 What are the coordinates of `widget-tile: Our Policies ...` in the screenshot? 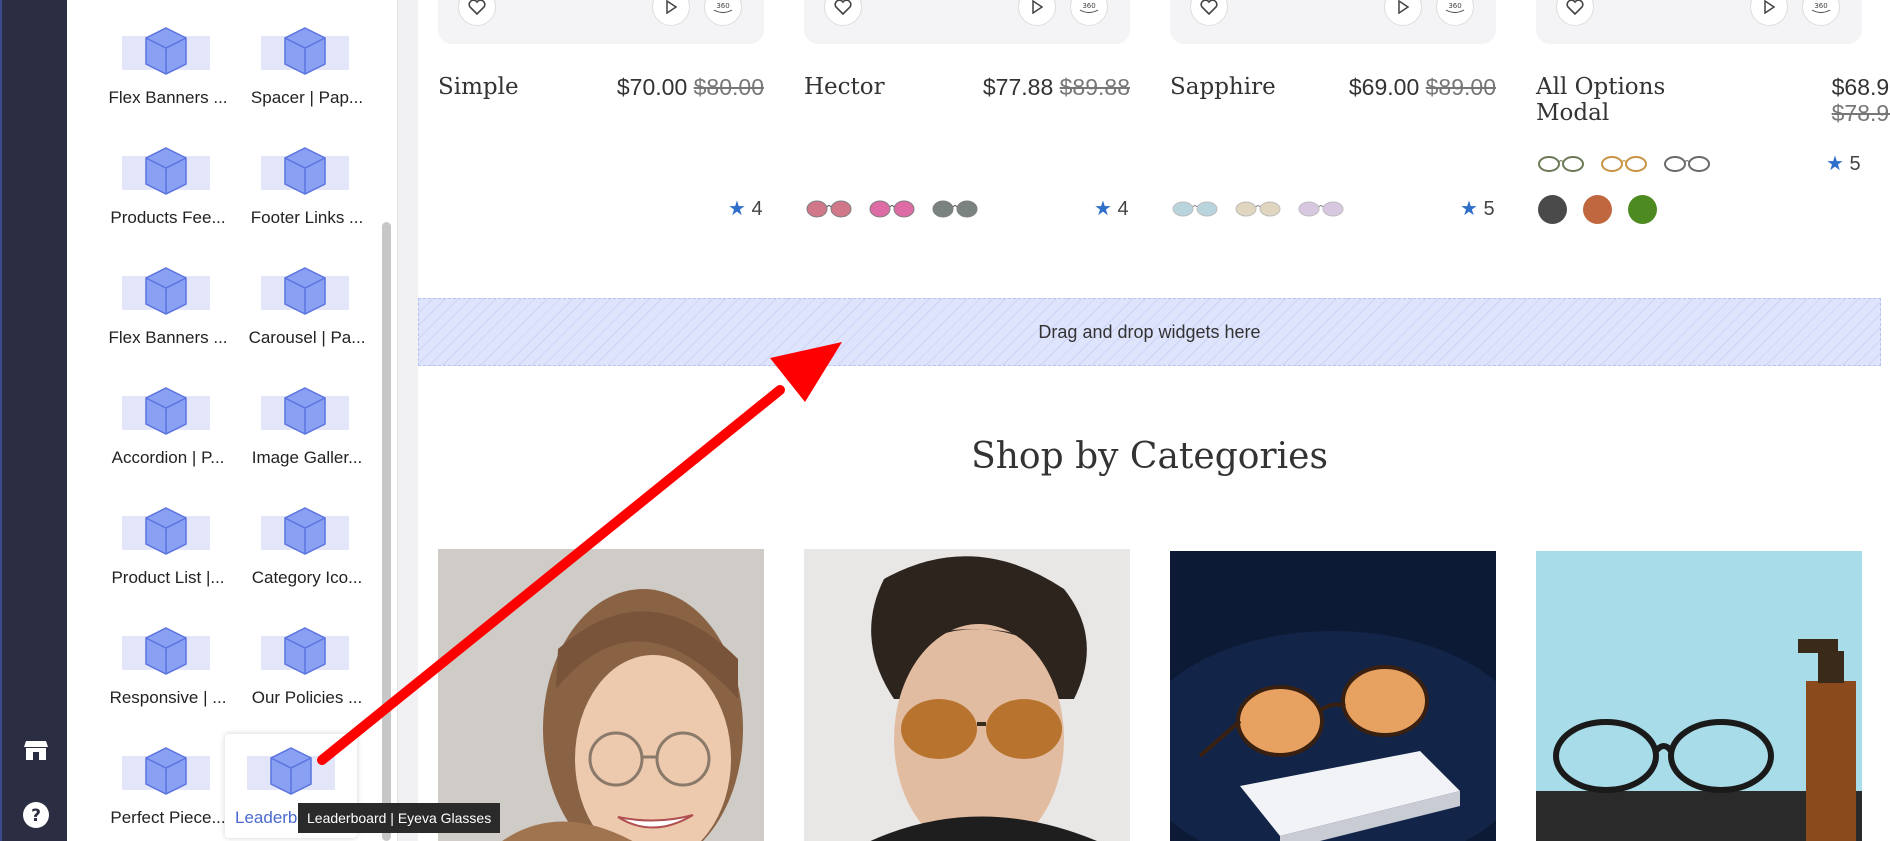 It's located at (301, 673).